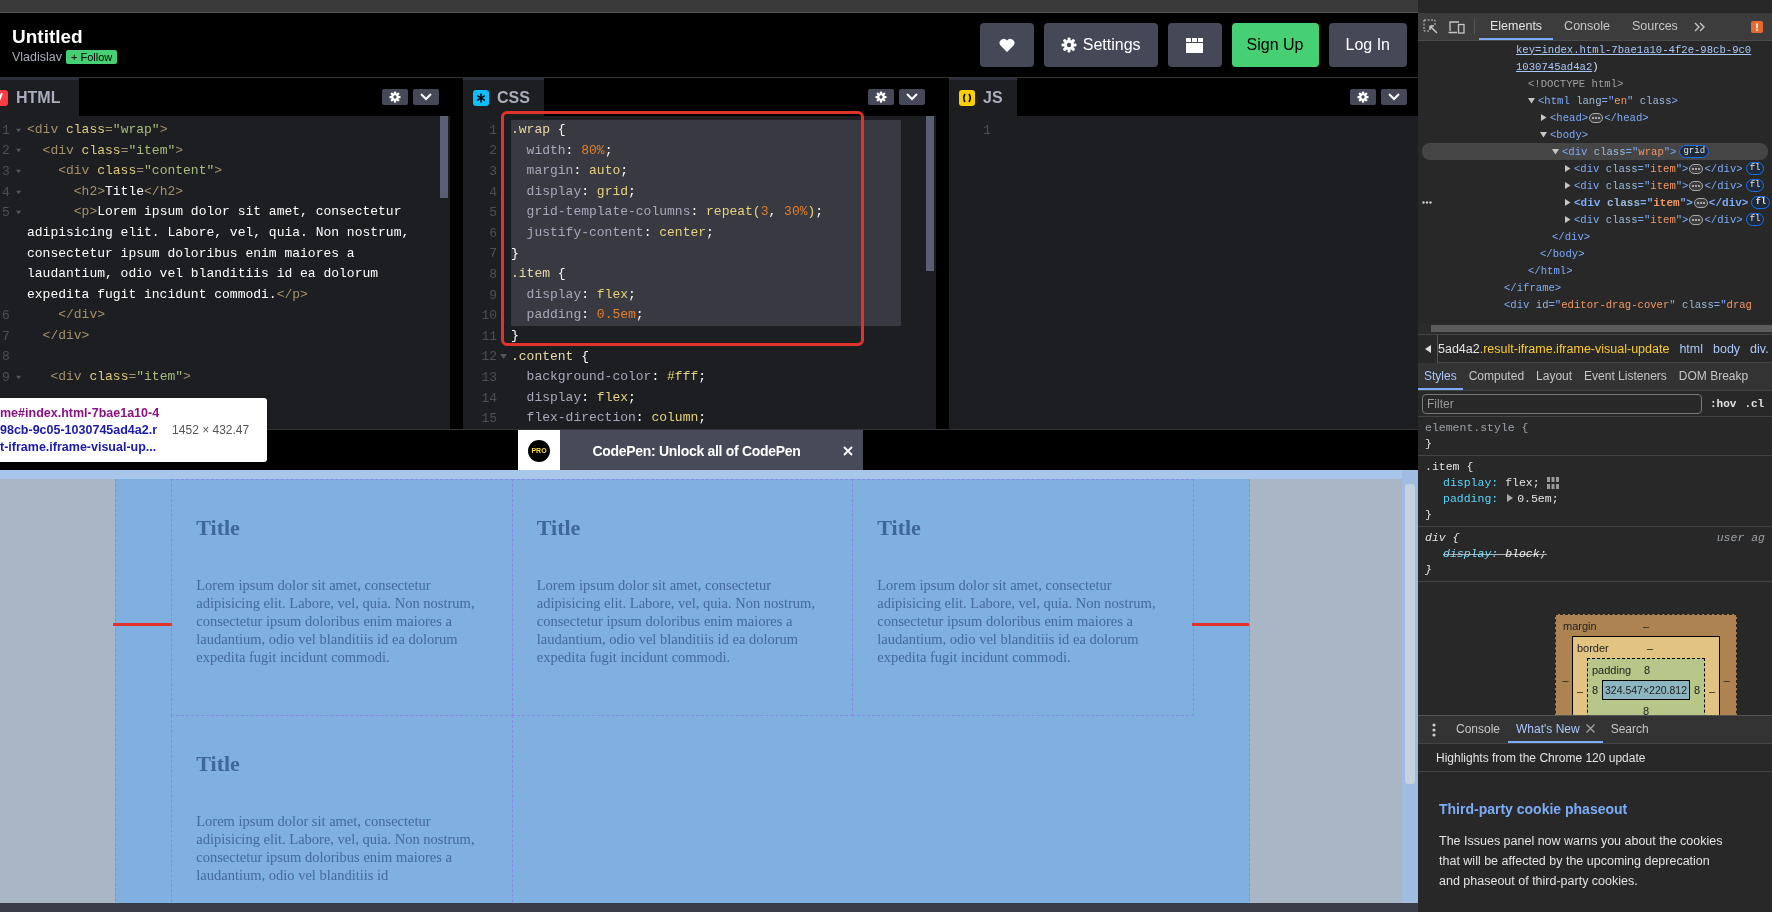 This screenshot has height=912, width=1772. Describe the element at coordinates (1562, 253) in the screenshot. I see `dom-node: </body>` at that location.